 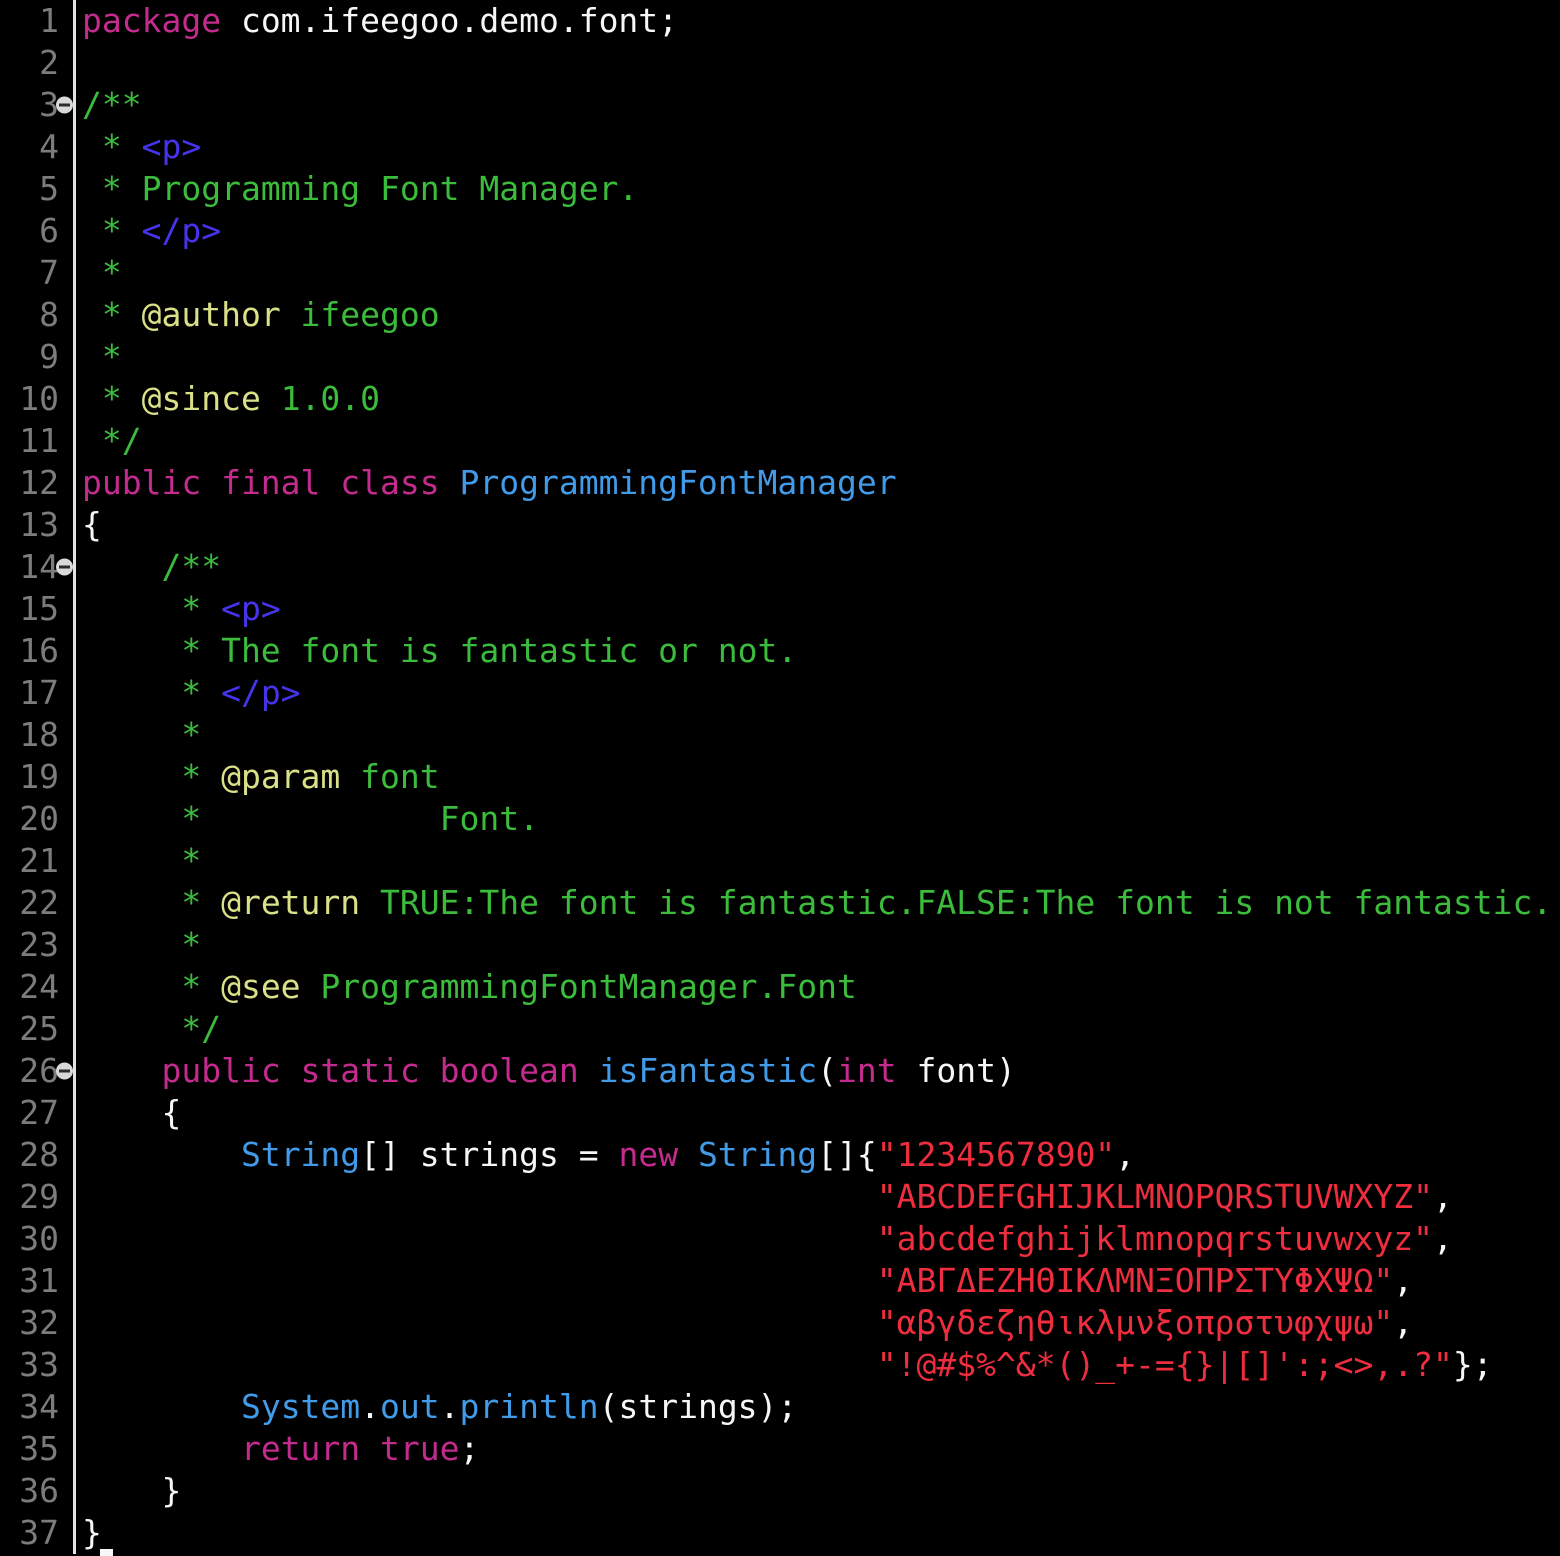 I want to click on gutter: 12, so click(x=38, y=483).